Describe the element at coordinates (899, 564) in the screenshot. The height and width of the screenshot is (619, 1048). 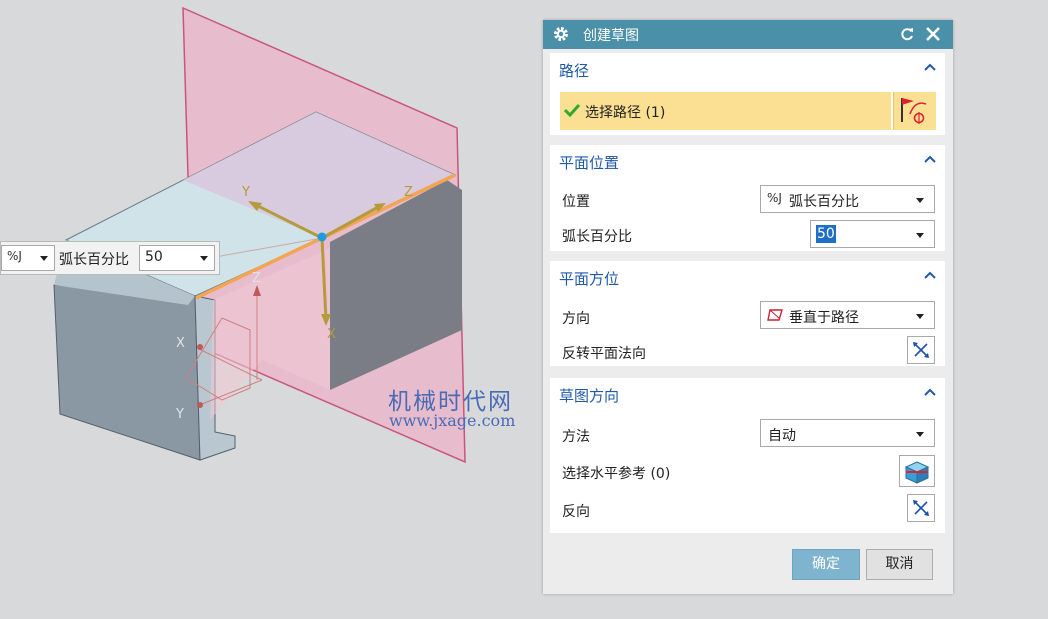
I see `cancel-button: 取消` at that location.